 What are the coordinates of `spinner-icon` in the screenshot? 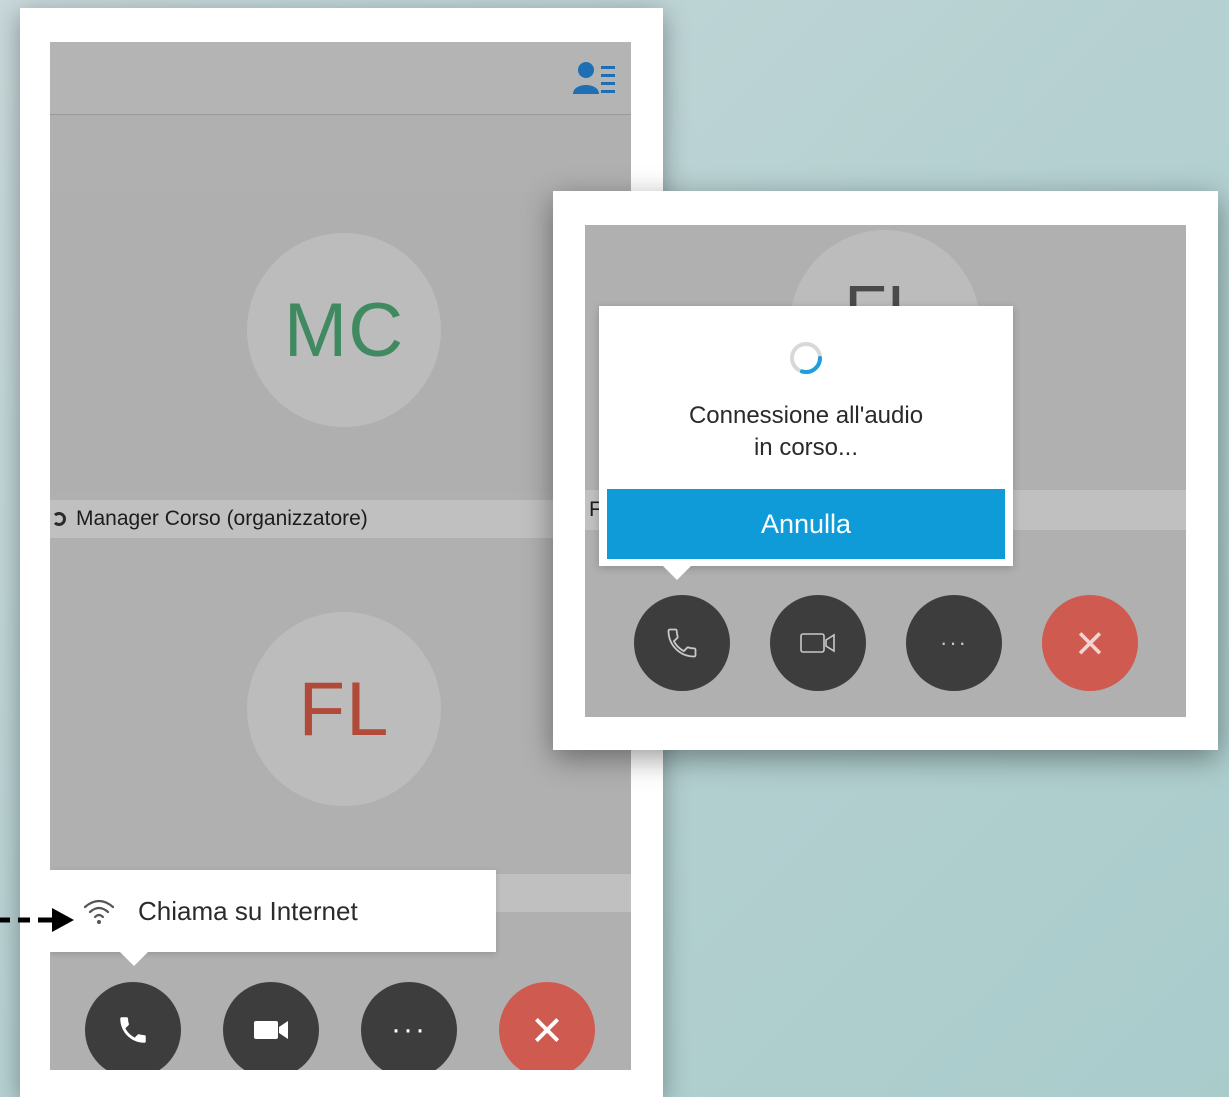 It's located at (806, 358).